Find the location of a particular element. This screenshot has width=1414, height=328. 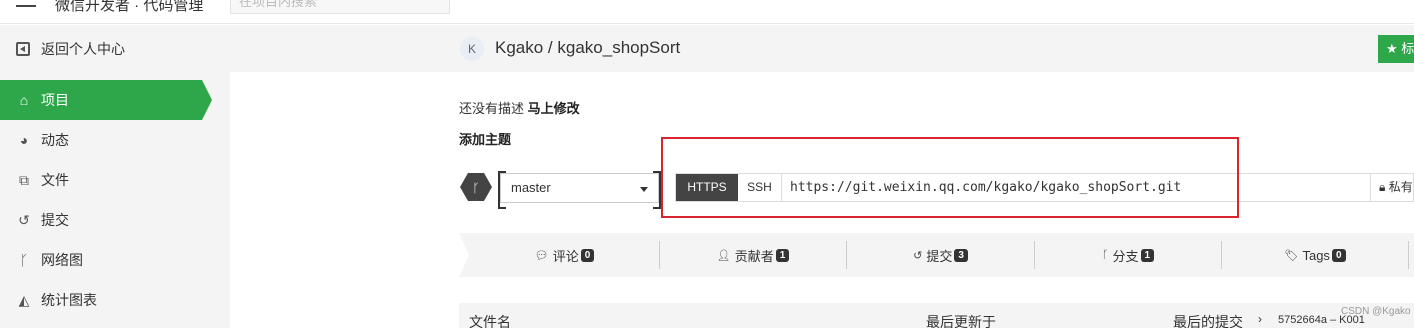

sidebar-item-label: 提交 is located at coordinates (55, 220).